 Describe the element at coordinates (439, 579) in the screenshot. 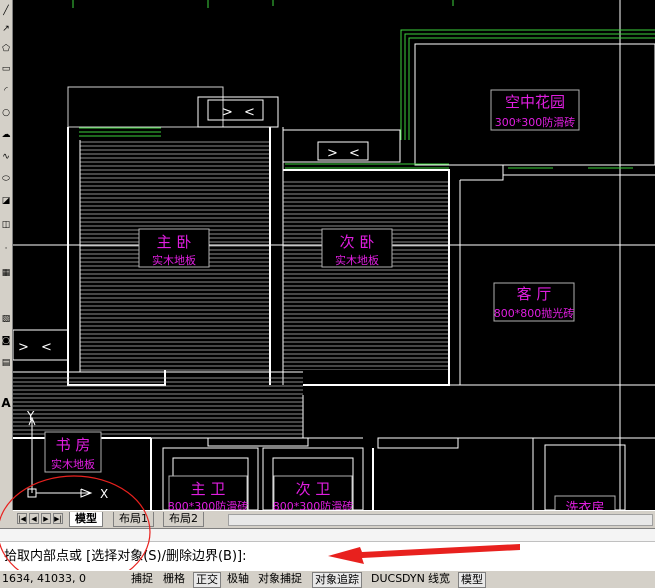

I see `status-lineweight-button: 线宽` at that location.